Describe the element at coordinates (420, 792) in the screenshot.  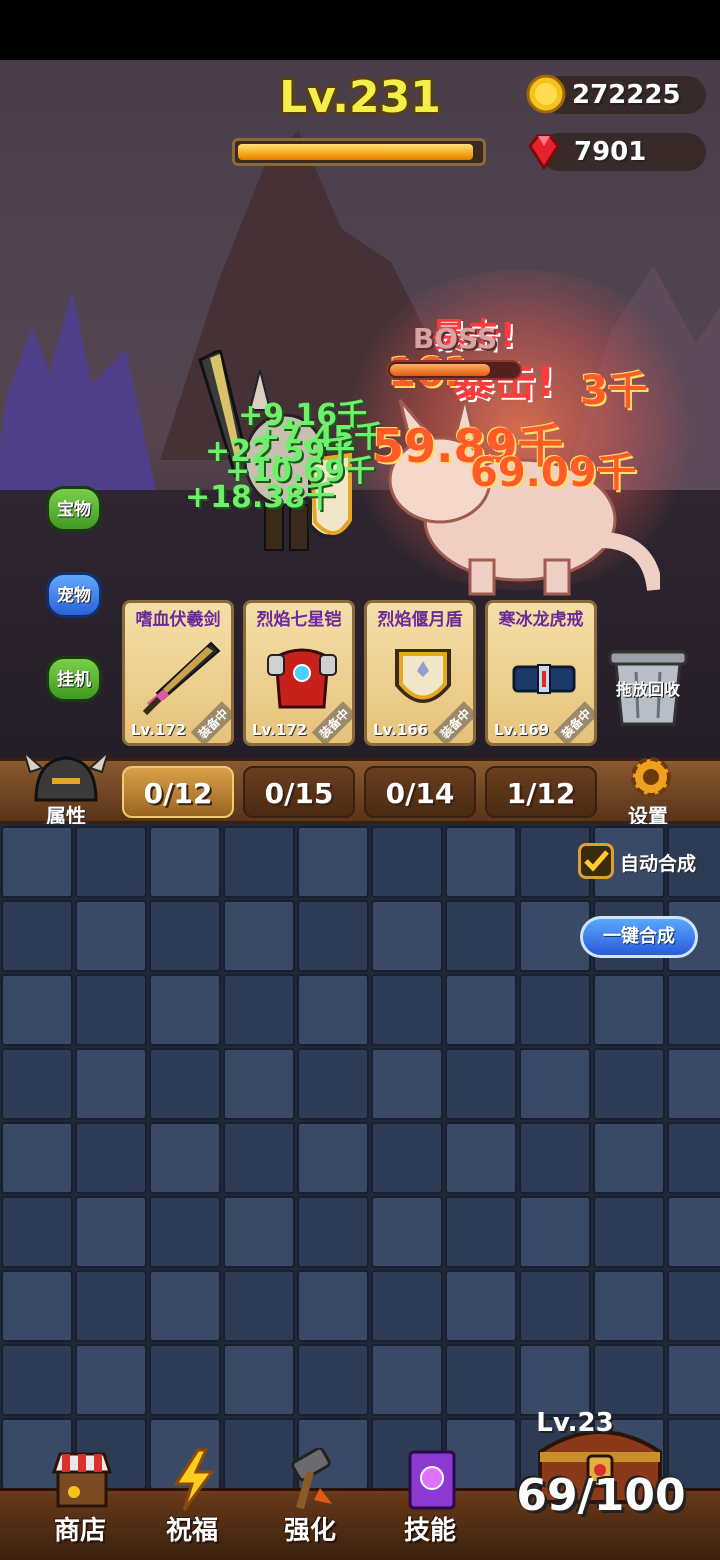
I see `tab-shield: 0/14` at that location.